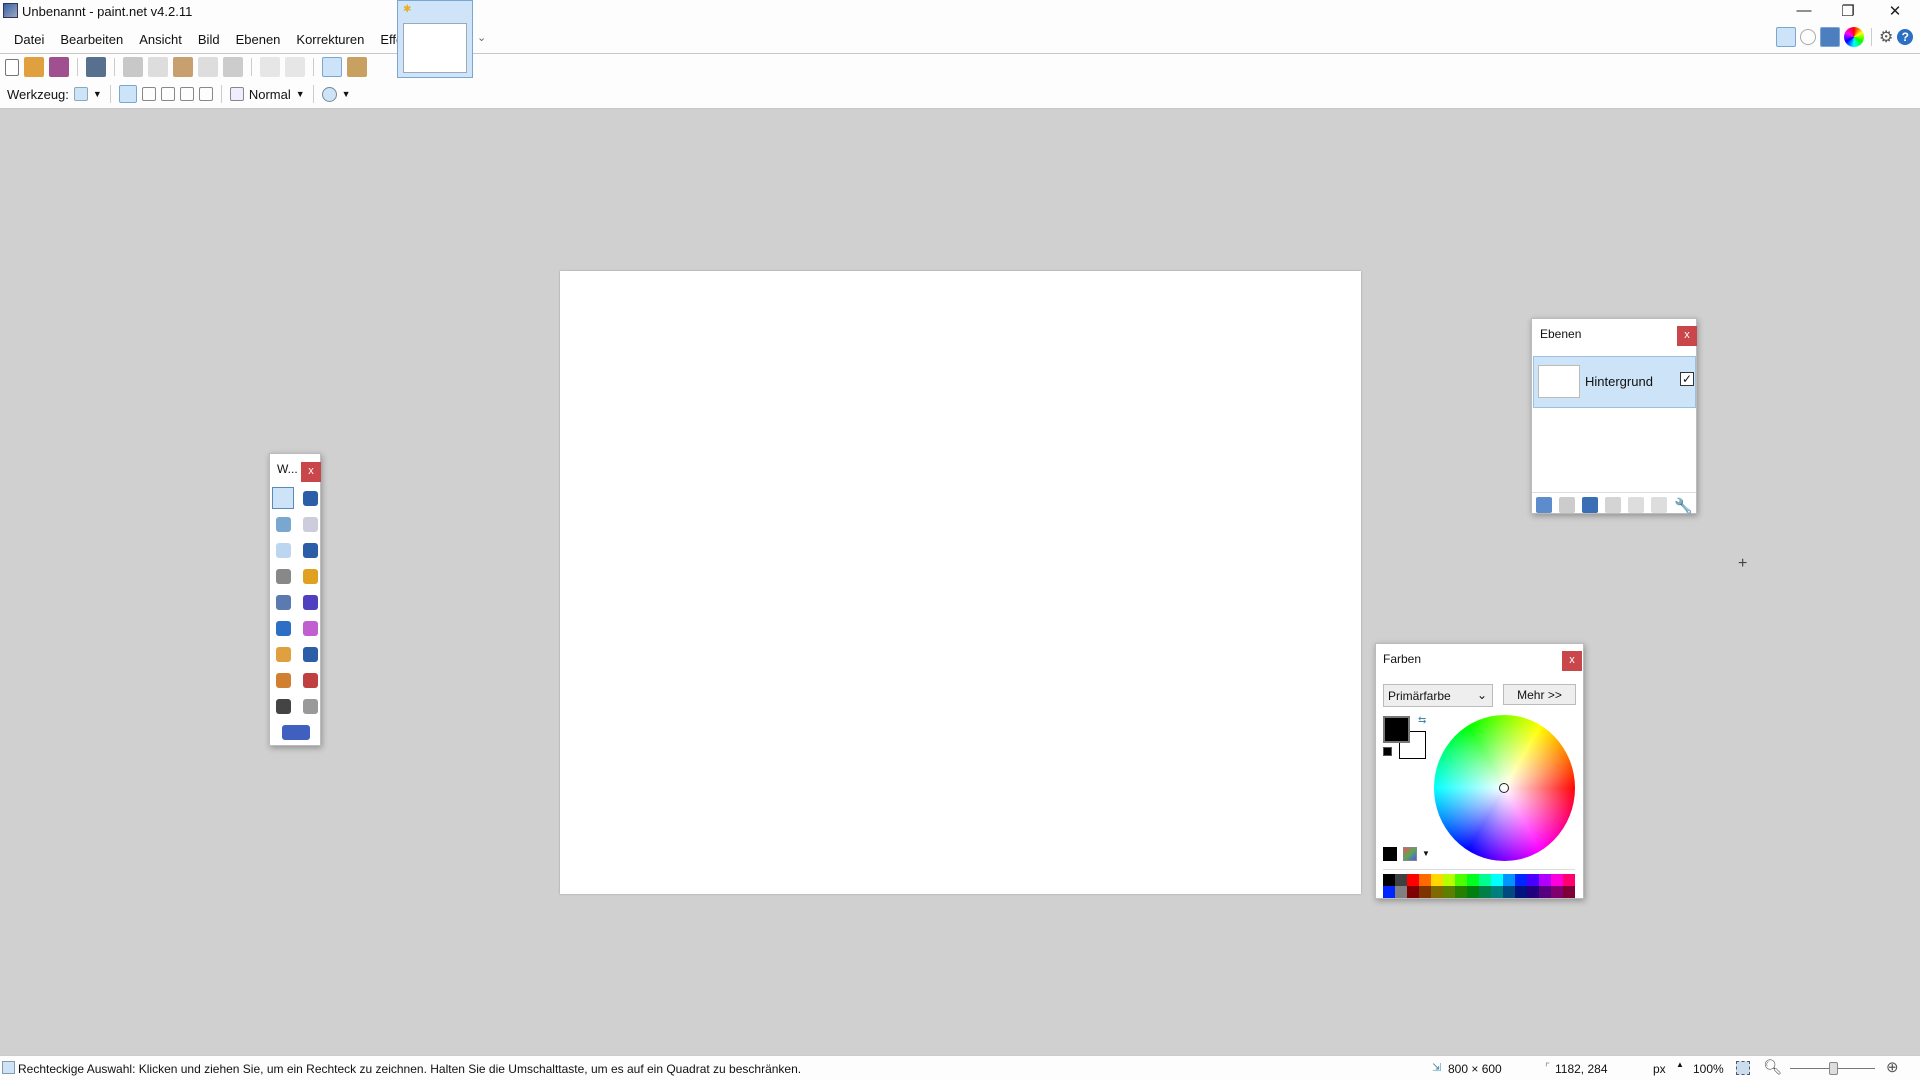 Image resolution: width=1920 pixels, height=1080 pixels. I want to click on open-icon, so click(34, 67).